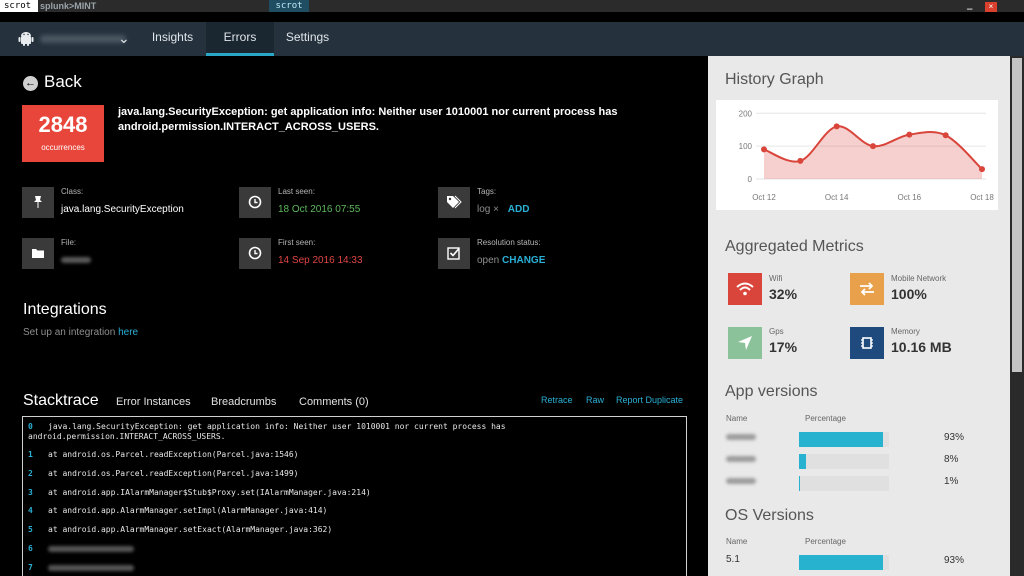  I want to click on back-arrow-icon: ←, so click(30, 83).